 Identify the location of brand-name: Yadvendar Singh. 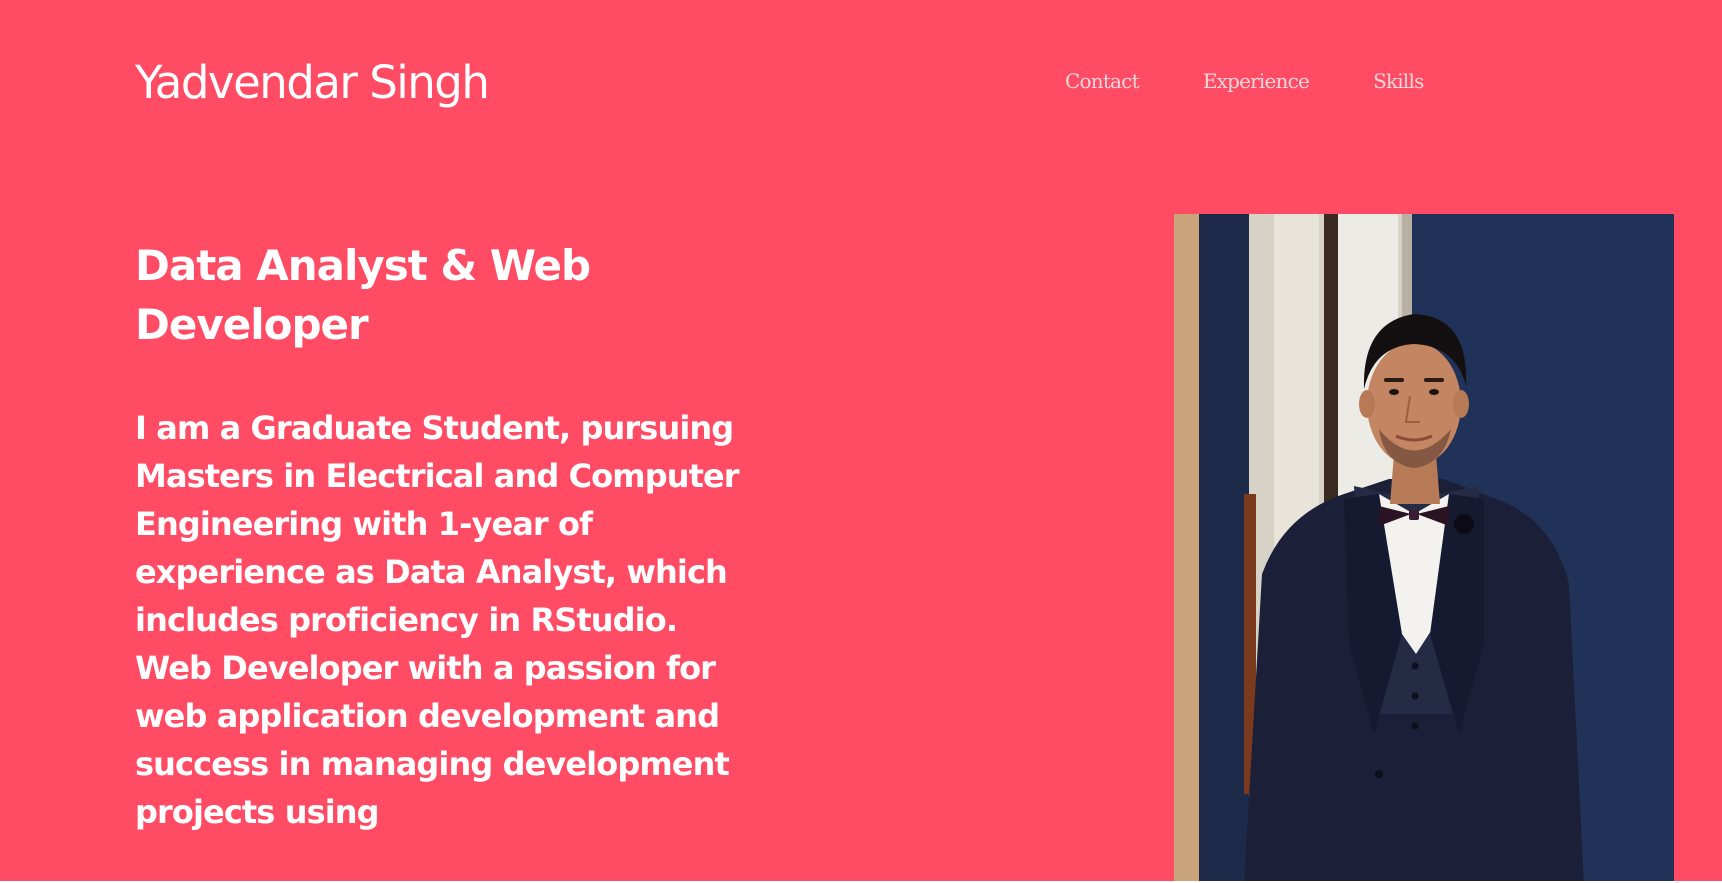
(312, 83).